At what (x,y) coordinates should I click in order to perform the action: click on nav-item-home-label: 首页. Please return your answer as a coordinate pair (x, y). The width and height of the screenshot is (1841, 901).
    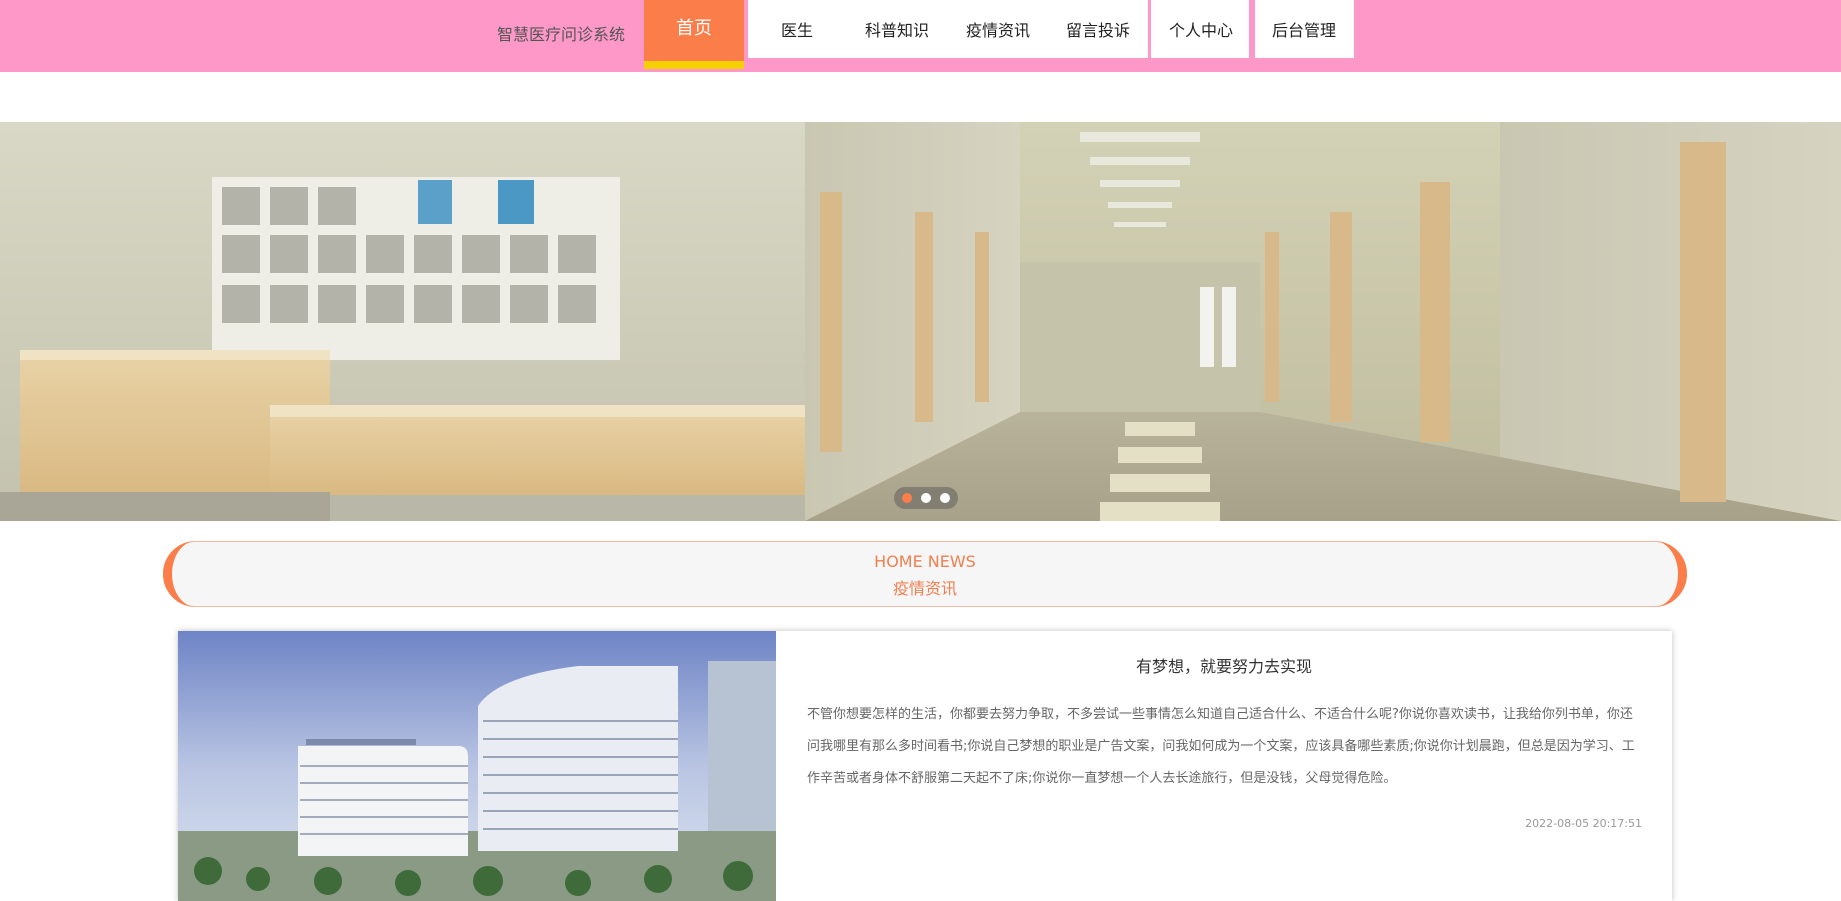
    Looking at the image, I should click on (694, 28).